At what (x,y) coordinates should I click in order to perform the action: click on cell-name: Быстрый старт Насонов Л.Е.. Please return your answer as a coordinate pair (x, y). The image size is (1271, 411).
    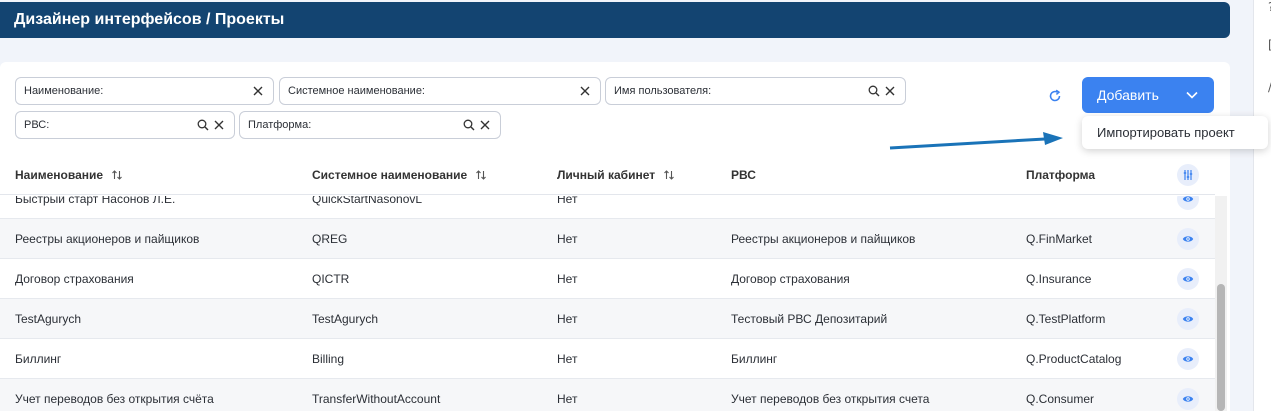
    Looking at the image, I should click on (95, 201).